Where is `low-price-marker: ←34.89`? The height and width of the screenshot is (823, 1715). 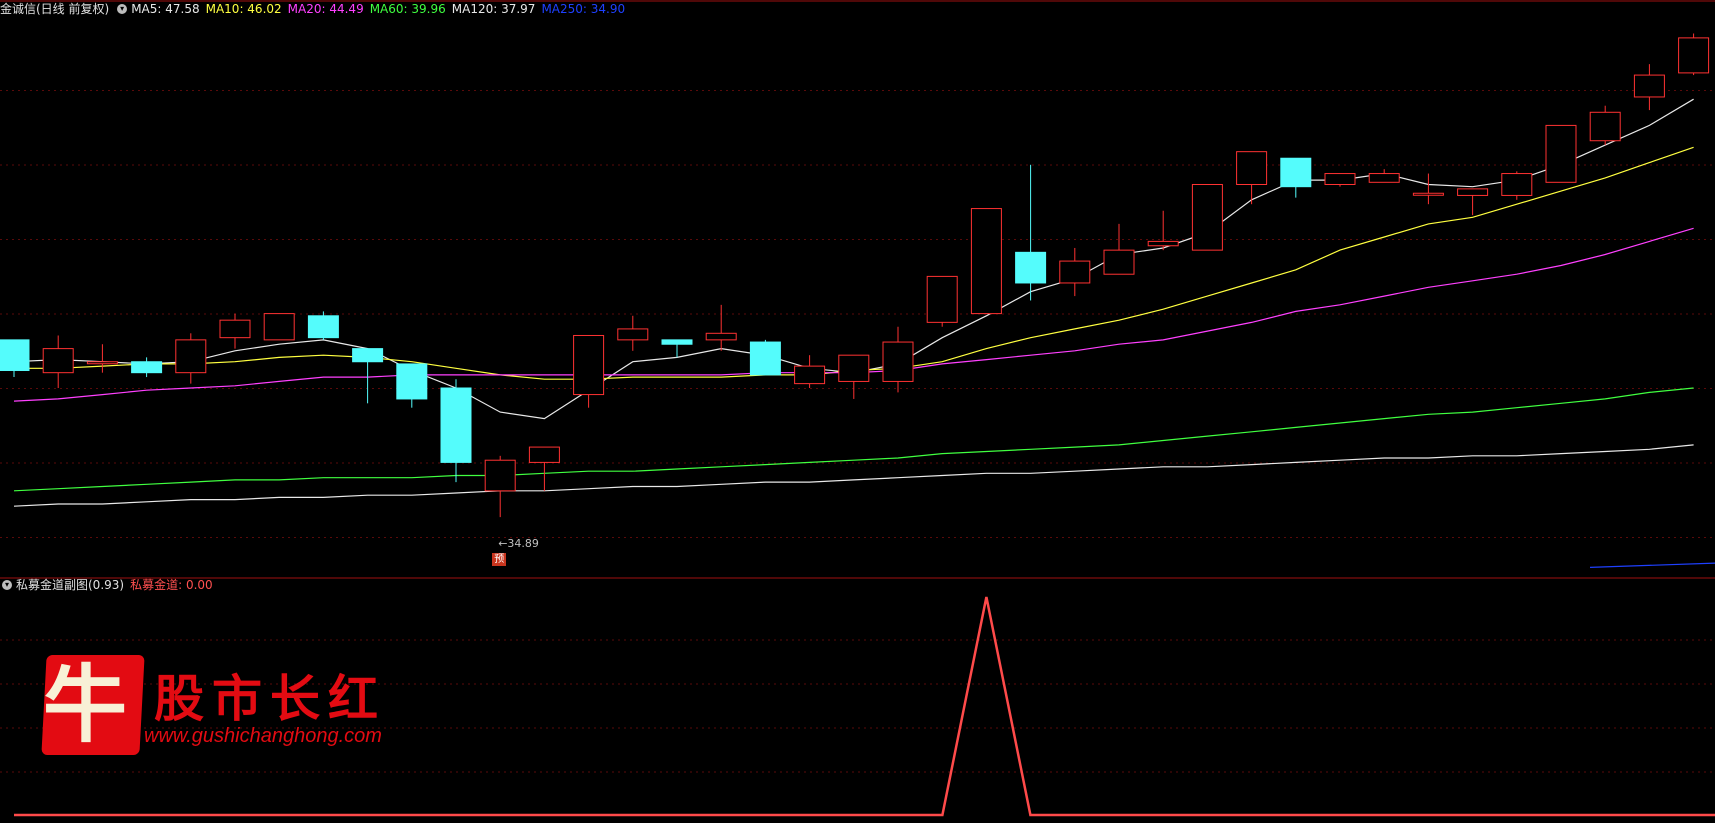
low-price-marker: ←34.89 is located at coordinates (518, 544).